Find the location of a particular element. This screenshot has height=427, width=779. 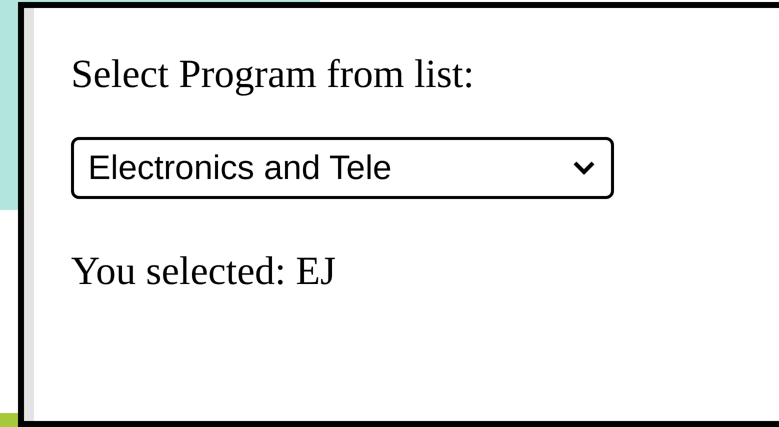

chevron-down-icon is located at coordinates (584, 168).